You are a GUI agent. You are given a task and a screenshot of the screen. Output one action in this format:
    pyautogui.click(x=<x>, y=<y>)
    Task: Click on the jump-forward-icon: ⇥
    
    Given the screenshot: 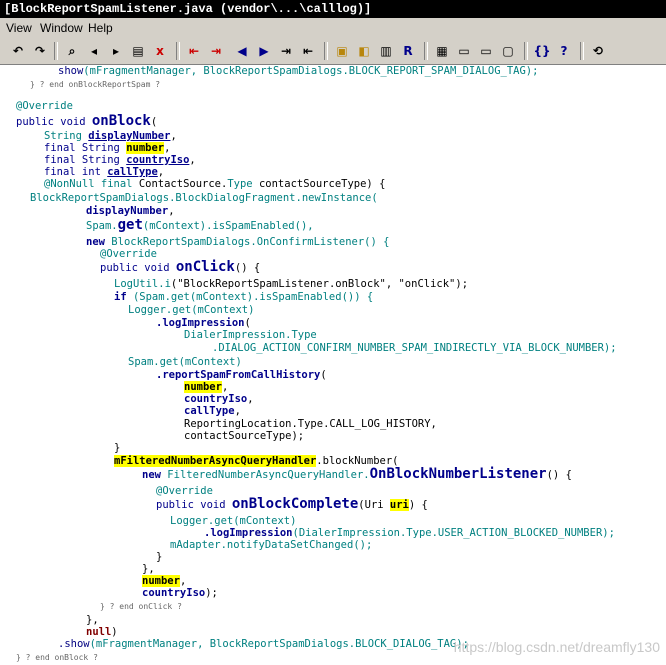 What is the action you would take?
    pyautogui.click(x=216, y=51)
    